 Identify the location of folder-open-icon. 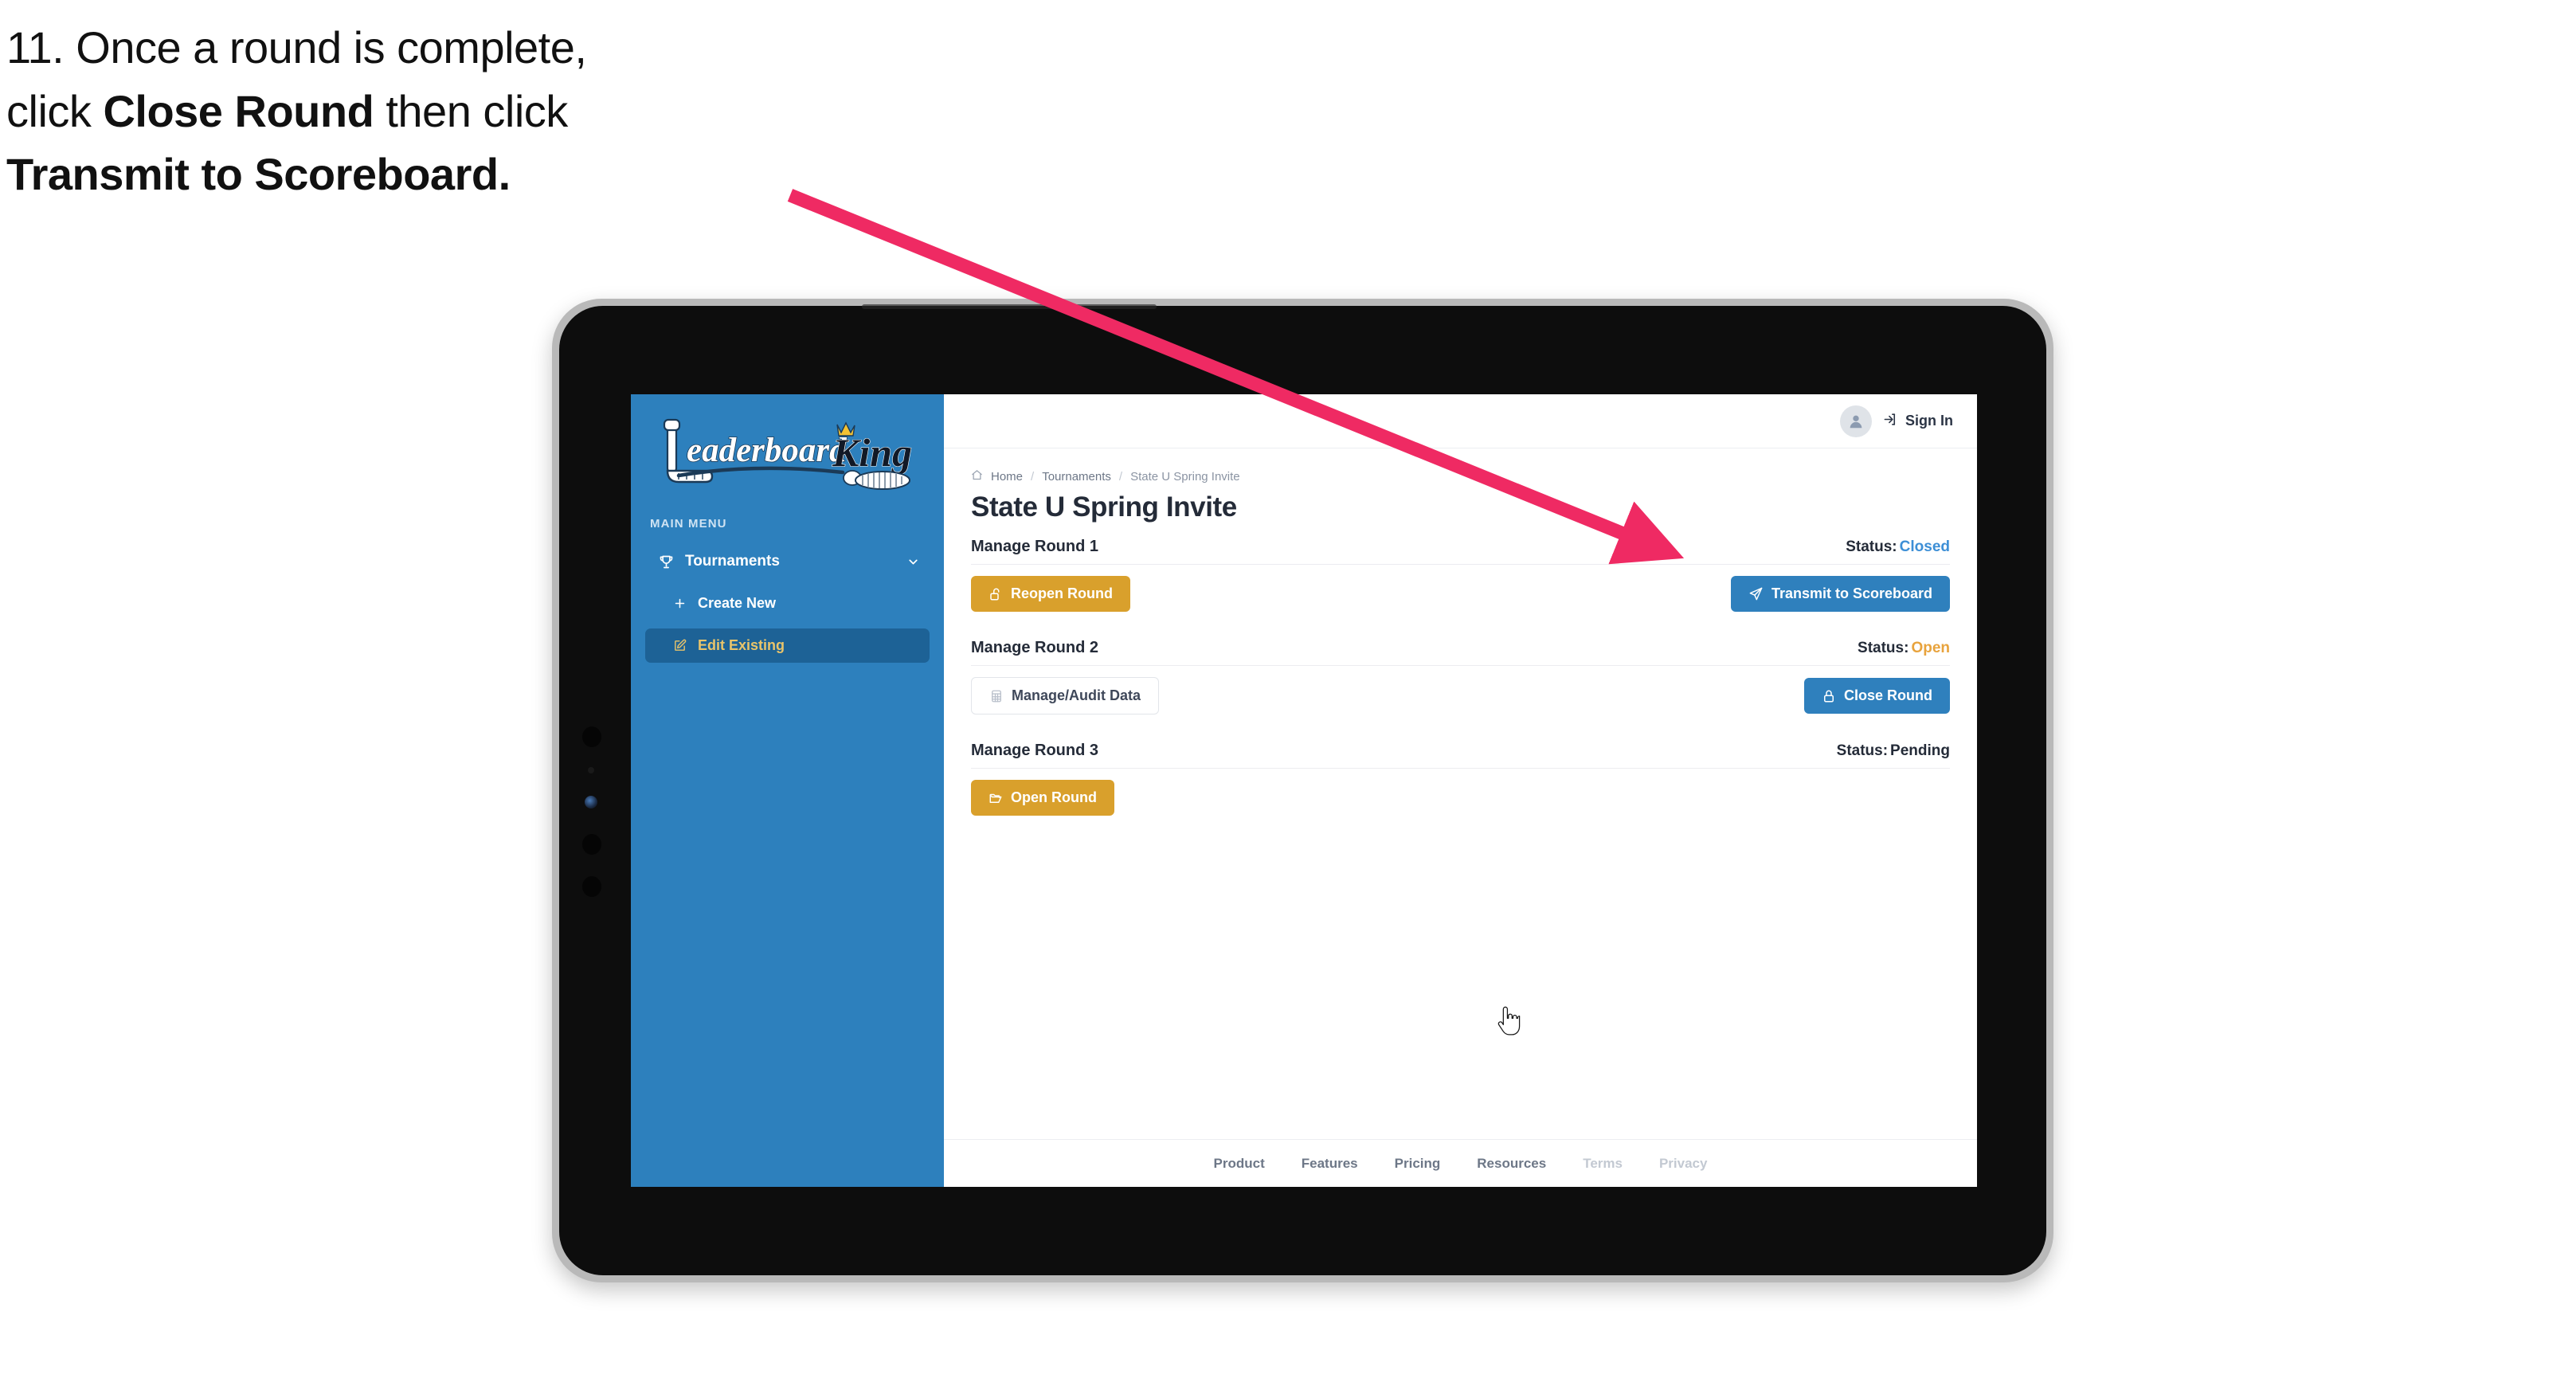
(996, 798).